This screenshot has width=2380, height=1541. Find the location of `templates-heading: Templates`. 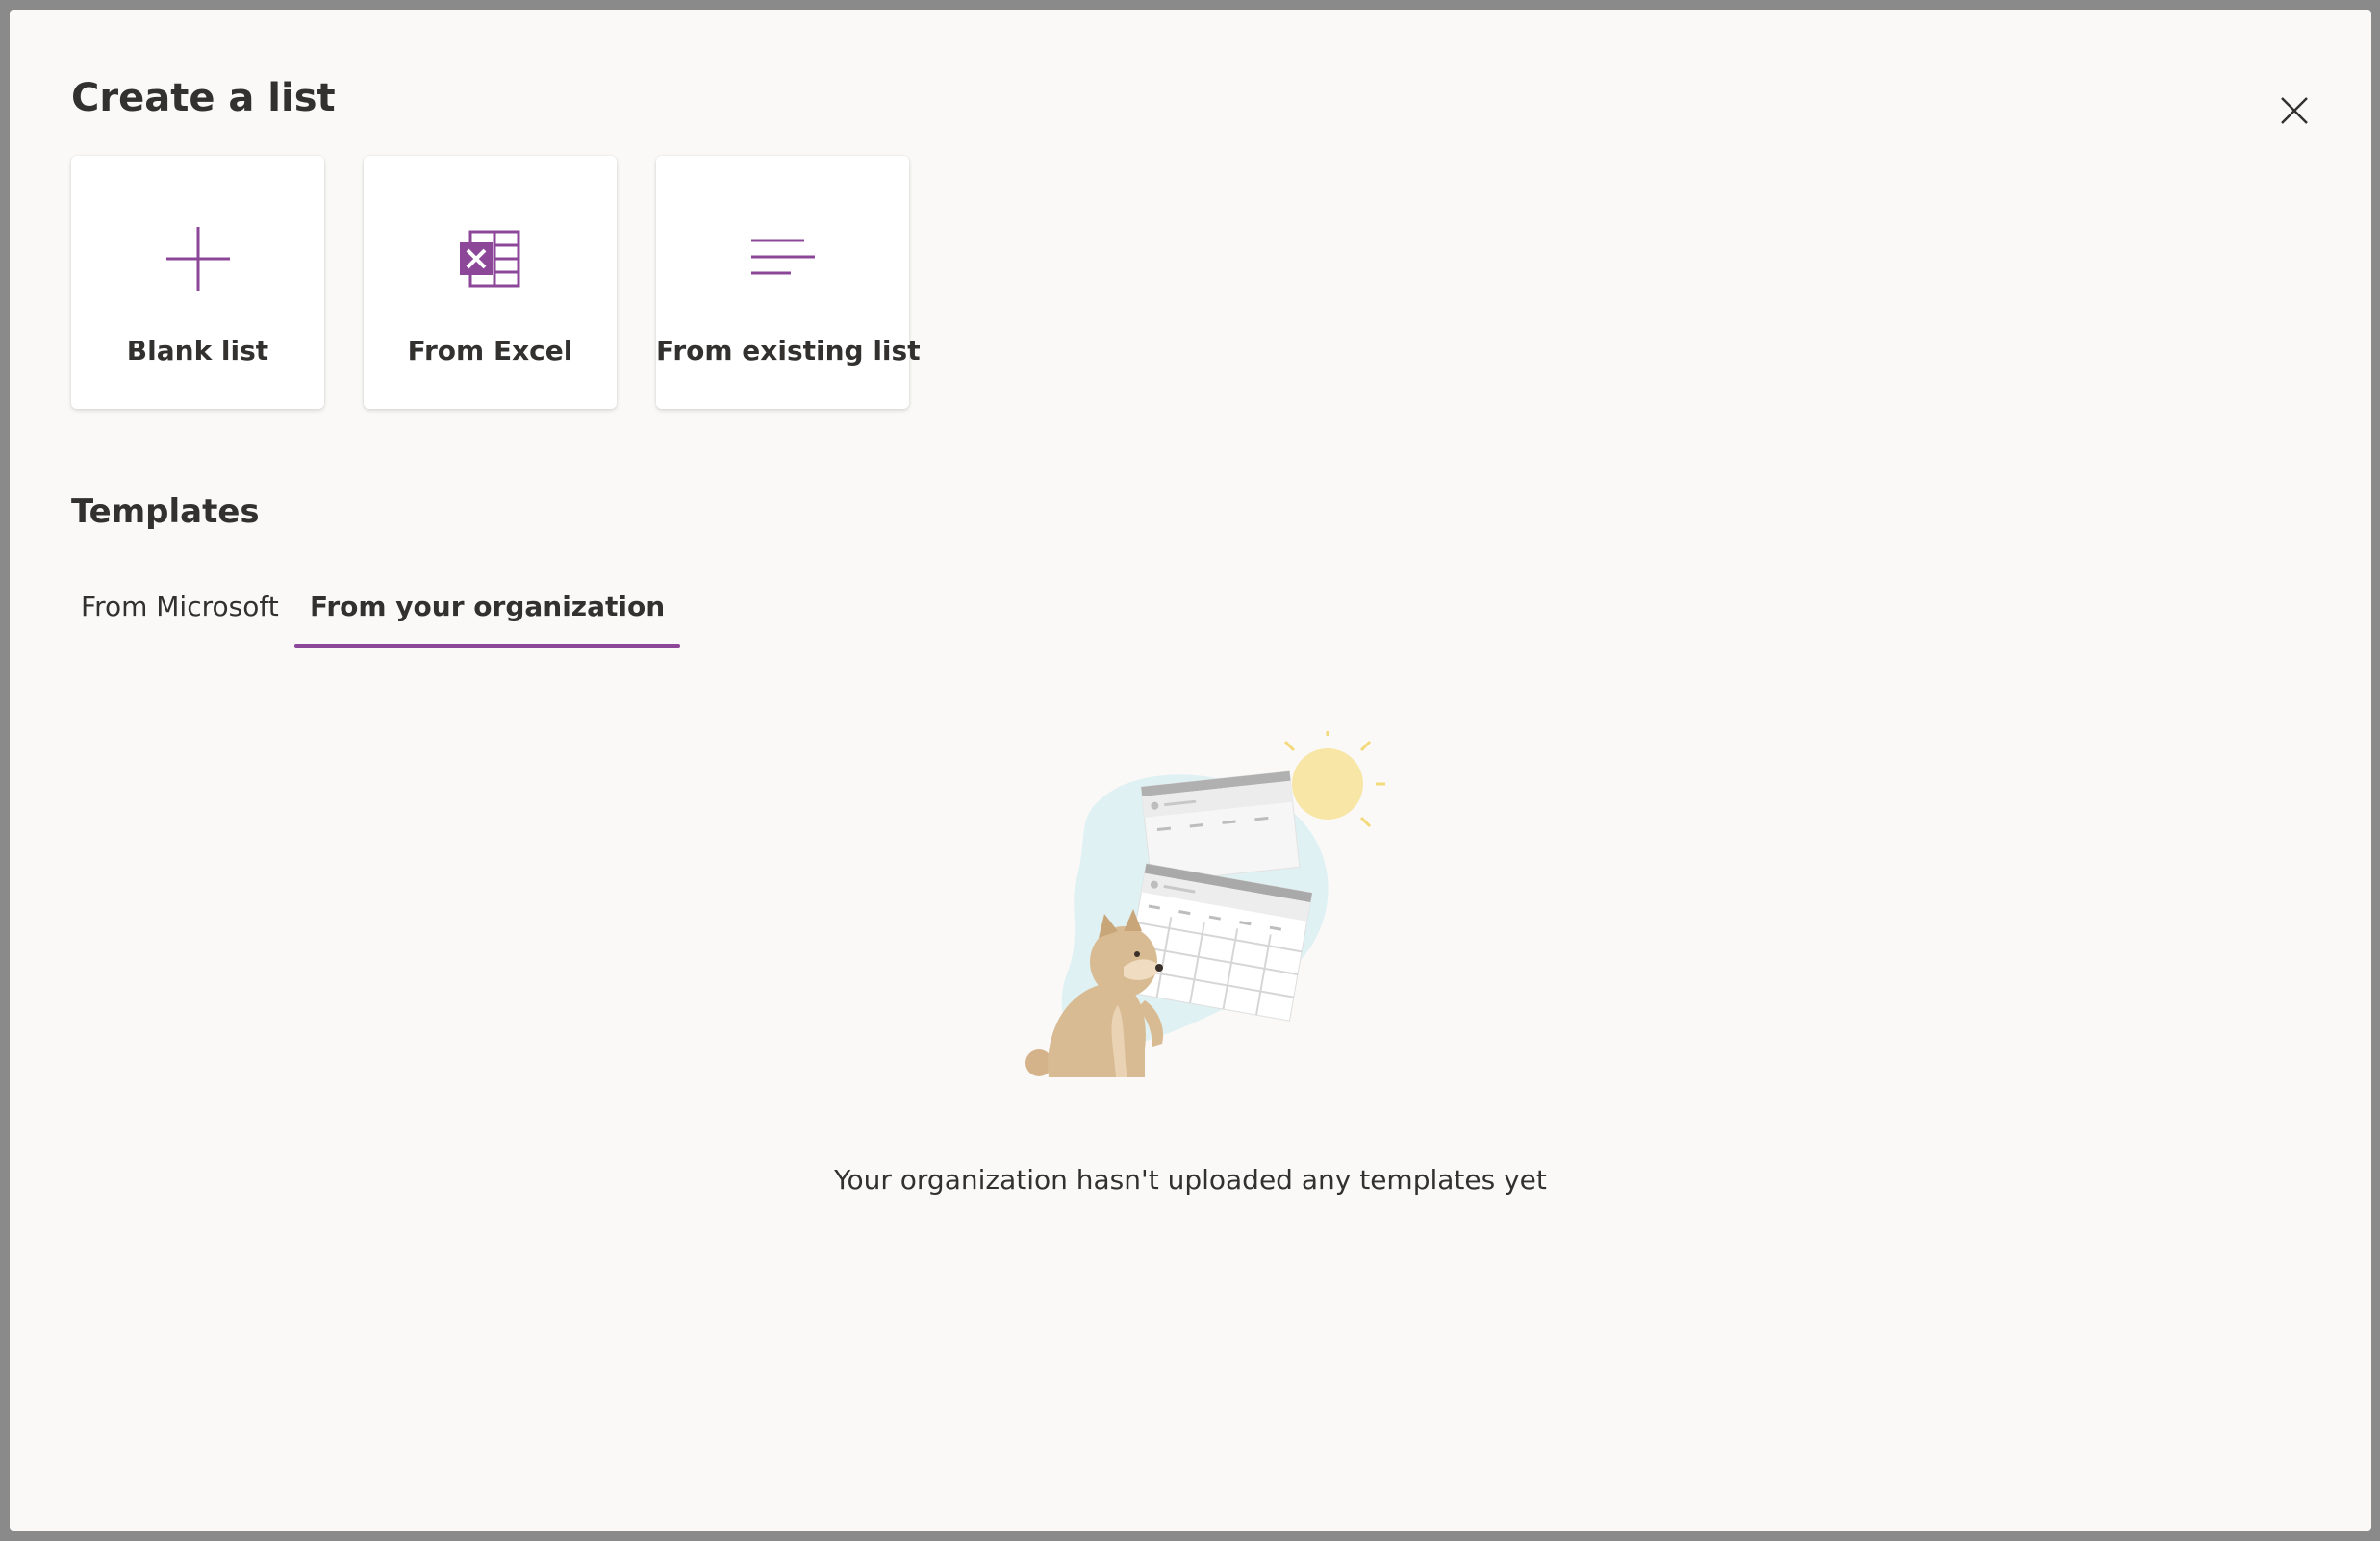

templates-heading: Templates is located at coordinates (166, 512).